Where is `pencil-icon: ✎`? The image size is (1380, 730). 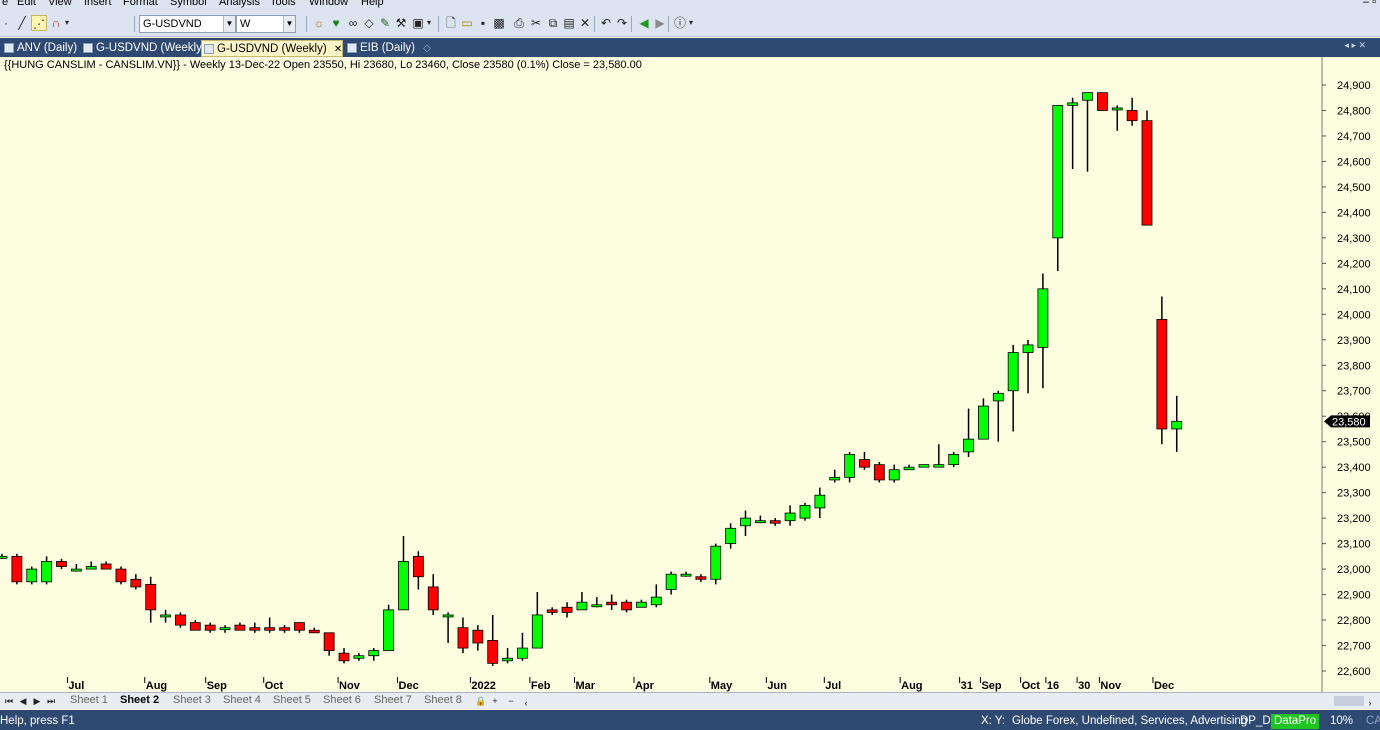
pencil-icon: ✎ is located at coordinates (385, 23).